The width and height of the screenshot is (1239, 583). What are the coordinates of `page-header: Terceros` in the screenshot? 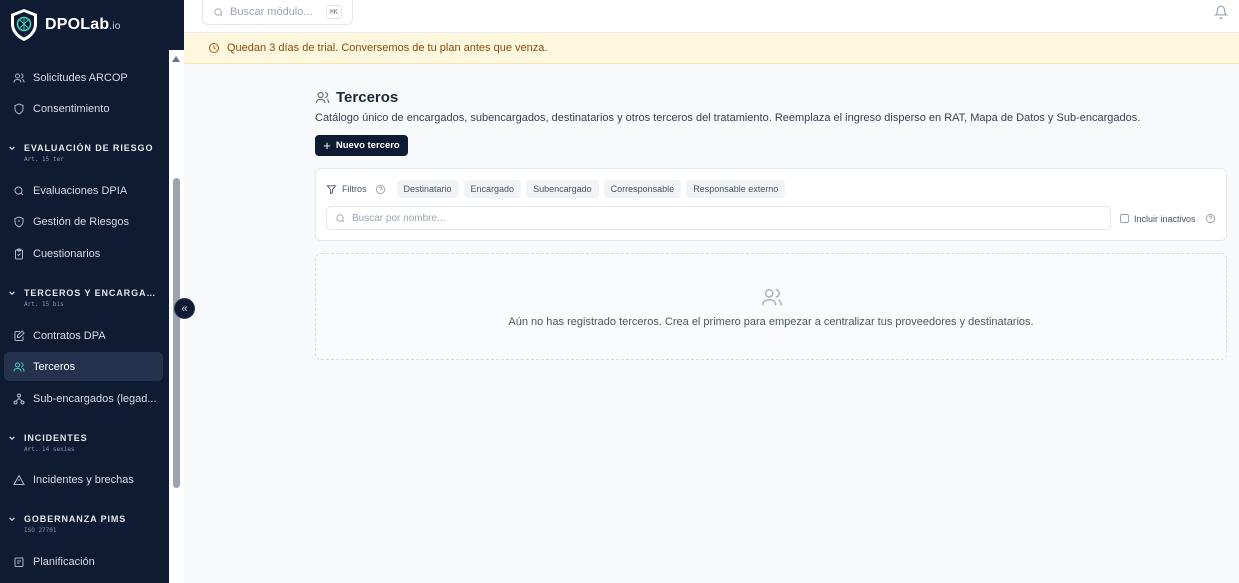 It's located at (356, 97).